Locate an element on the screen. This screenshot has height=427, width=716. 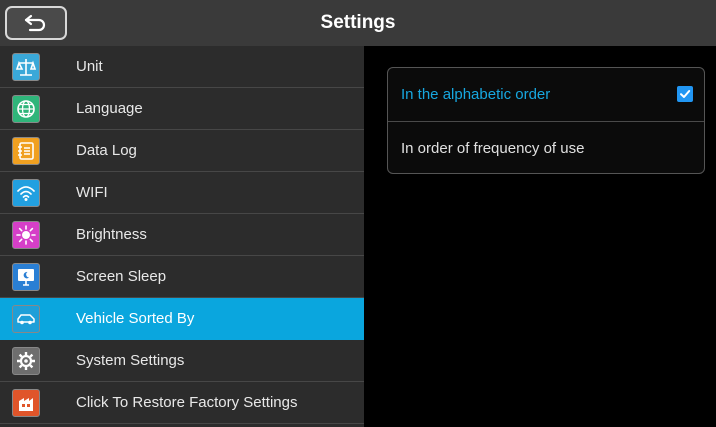
menu-item-label: Data Log is located at coordinates (106, 150).